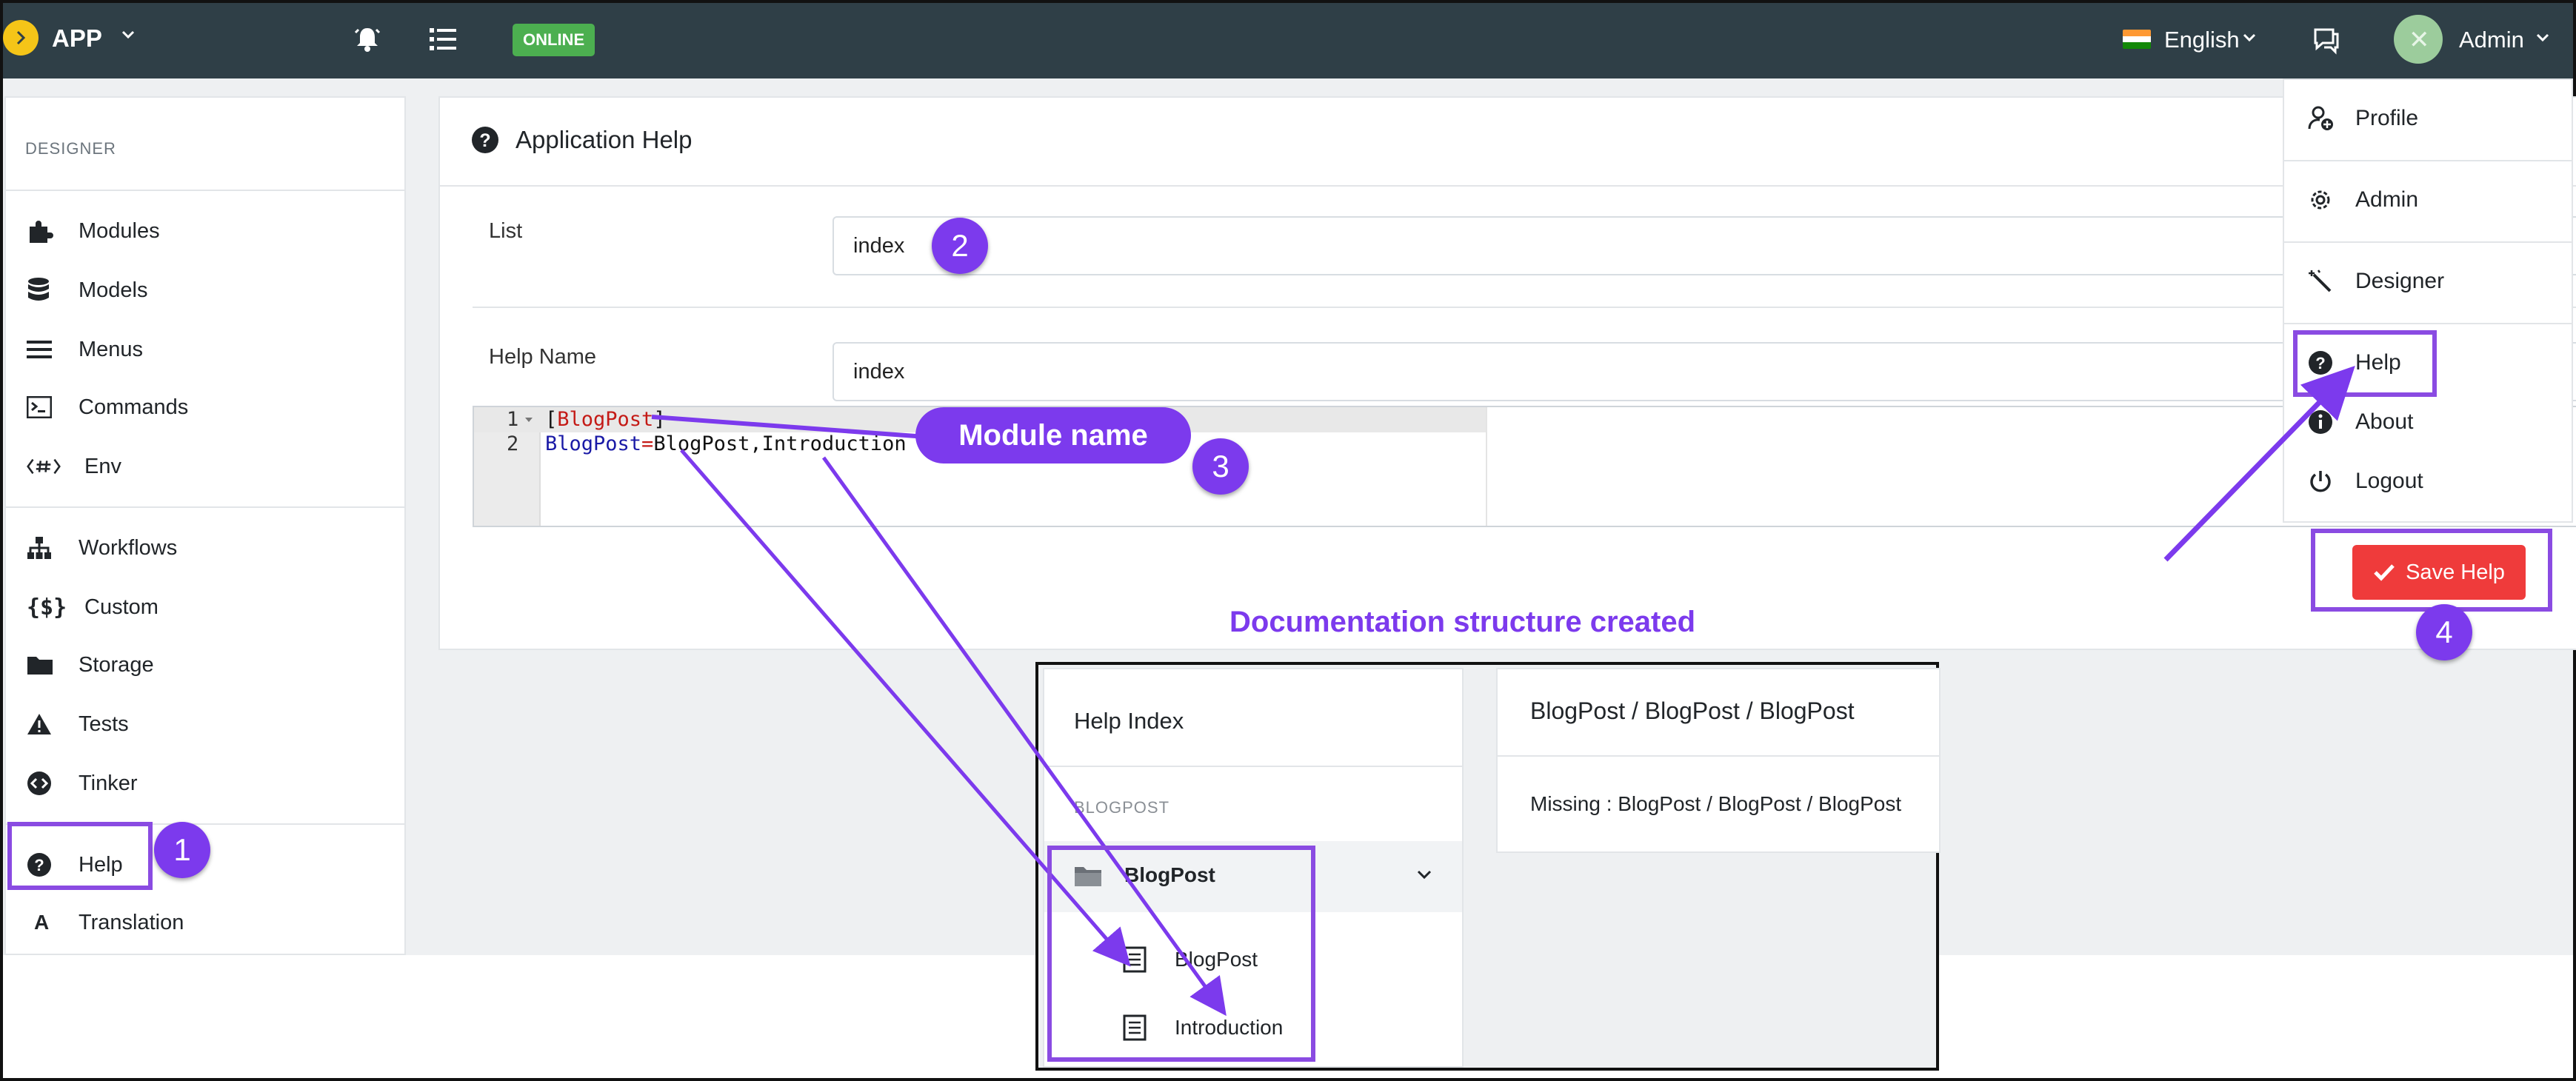 This screenshot has height=1081, width=2576. I want to click on help-breadcrumb: BlogPost / BlogPost / BlogPost, so click(1692, 710).